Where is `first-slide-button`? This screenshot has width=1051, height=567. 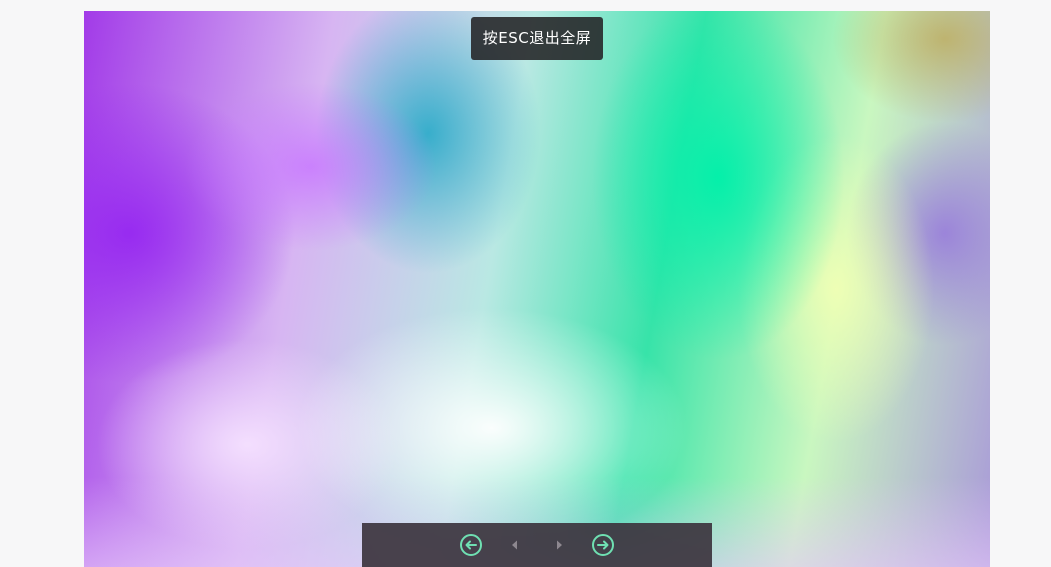 first-slide-button is located at coordinates (471, 545).